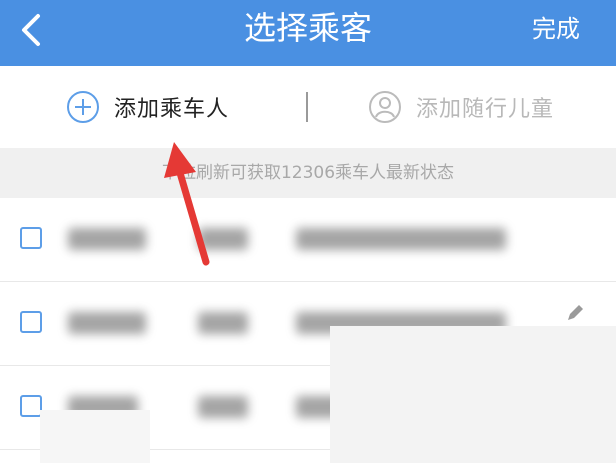  Describe the element at coordinates (172, 109) in the screenshot. I see `add-passenger-label: 添加乘车人` at that location.